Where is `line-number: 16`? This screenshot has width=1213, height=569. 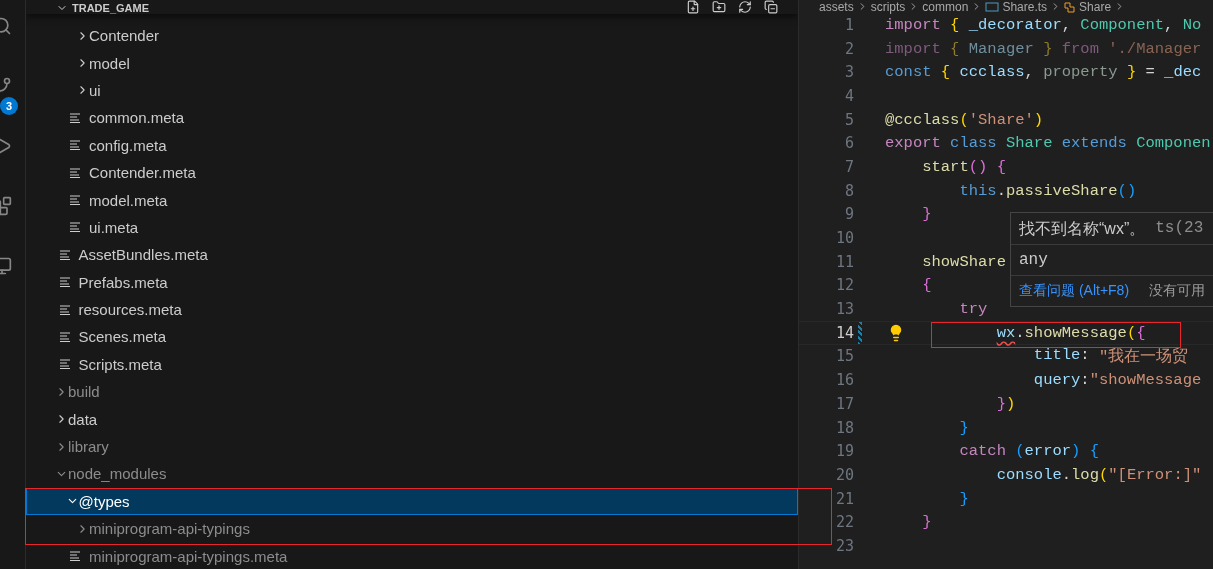 line-number: 16 is located at coordinates (844, 380).